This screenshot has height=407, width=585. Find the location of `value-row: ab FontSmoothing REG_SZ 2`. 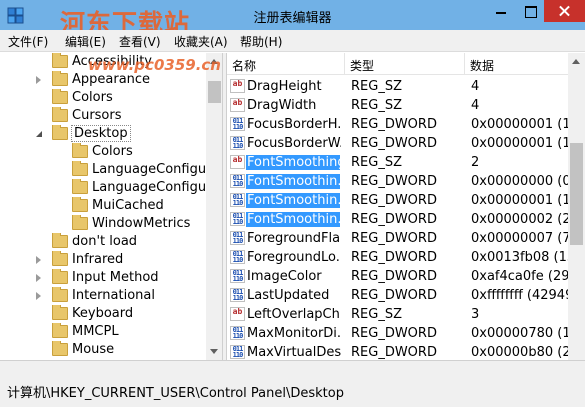

value-row: ab FontSmoothing REG_SZ 2 is located at coordinates (397, 162).